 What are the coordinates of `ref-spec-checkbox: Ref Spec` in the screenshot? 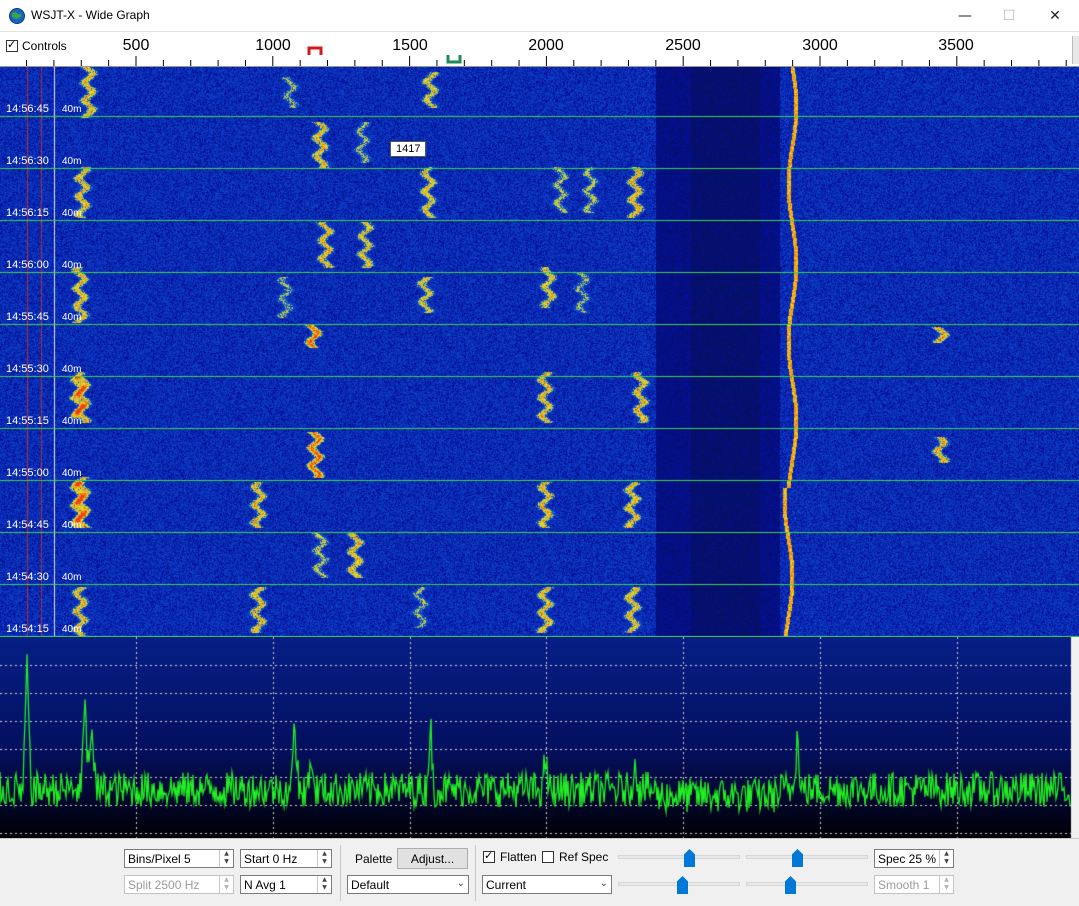 It's located at (575, 857).